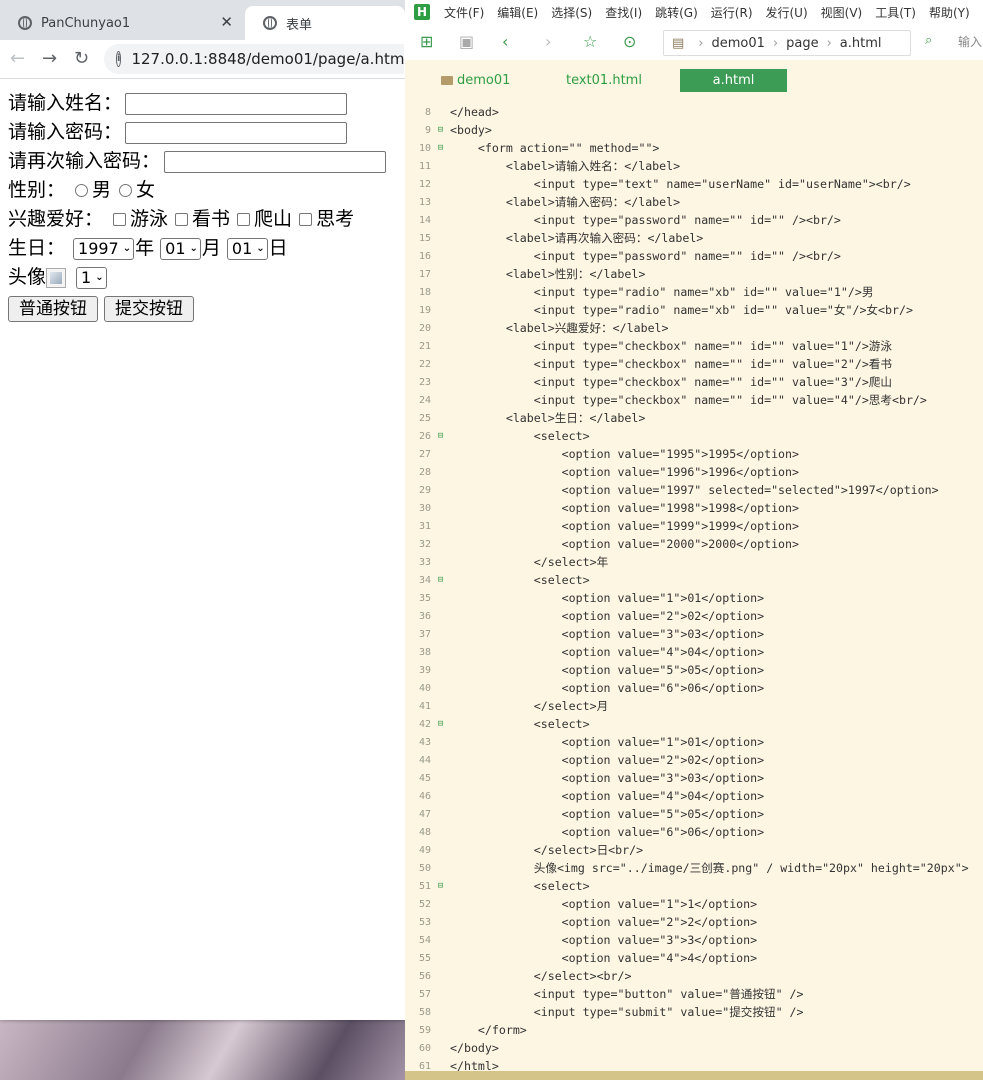 This screenshot has width=983, height=1080. Describe the element at coordinates (694, 886) in the screenshot. I see `code-line: 51 ⊟ <select>` at that location.